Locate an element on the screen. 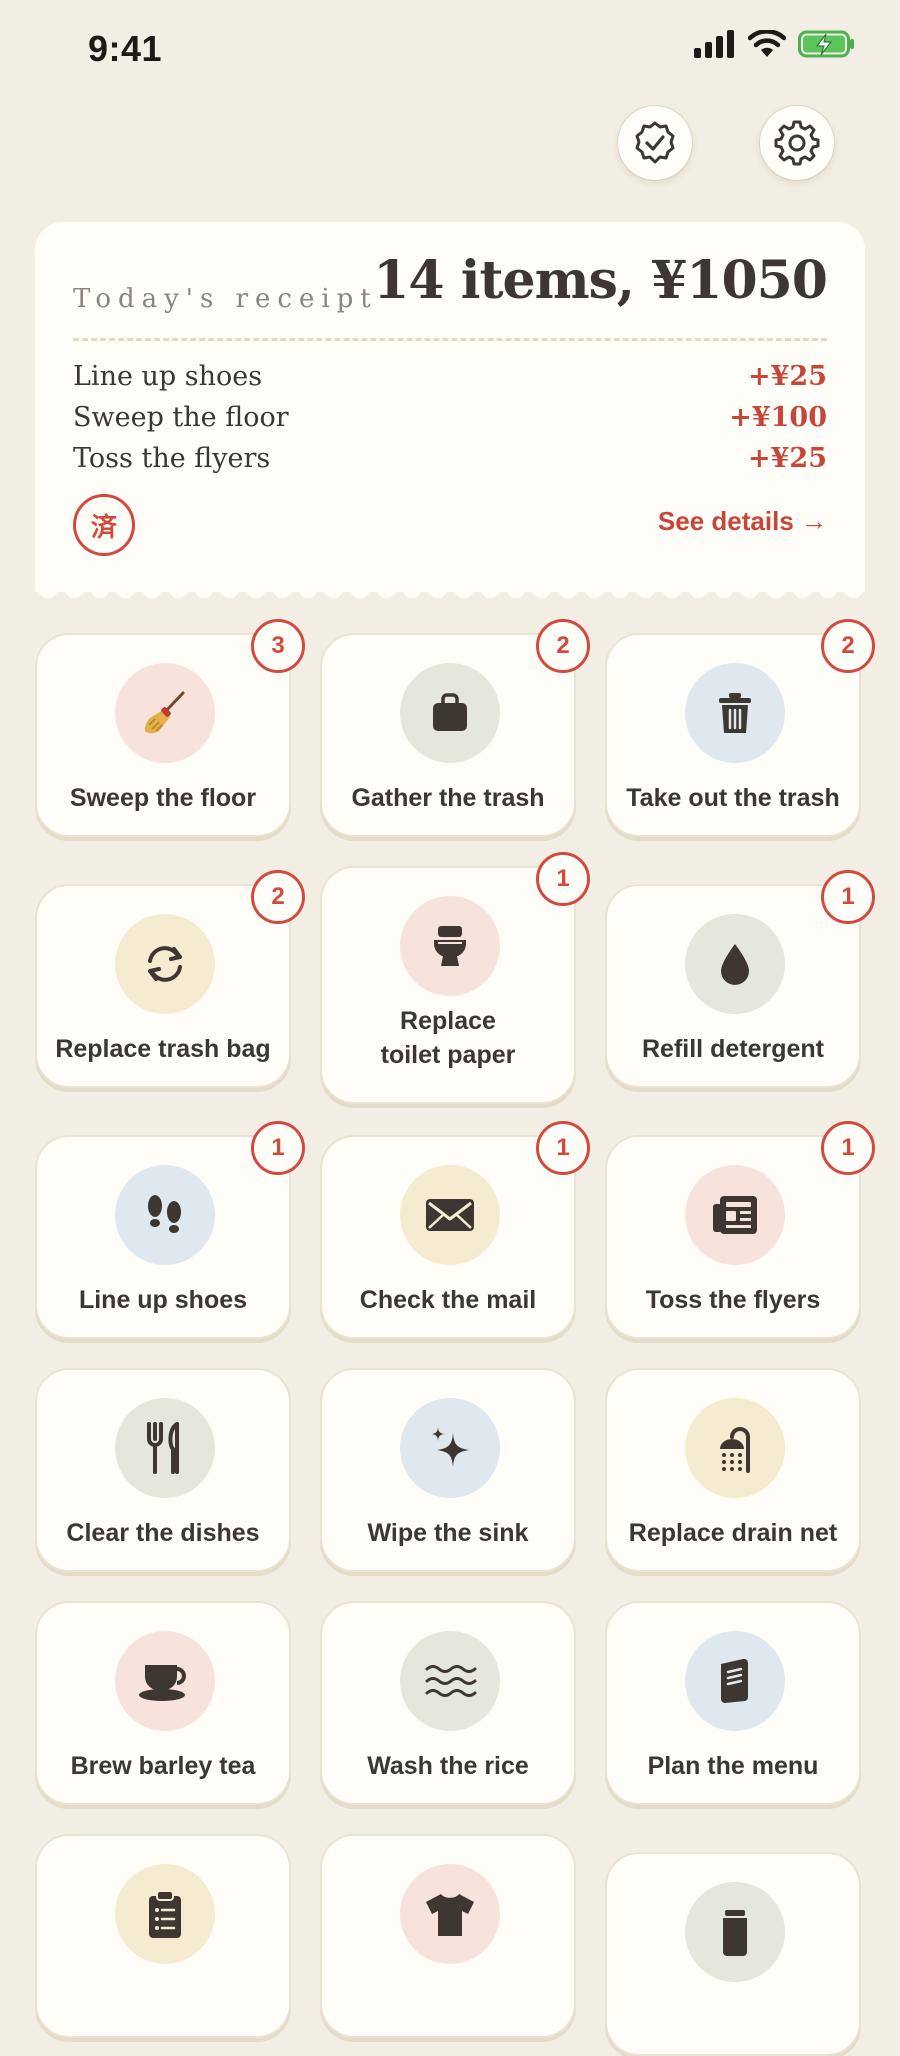 This screenshot has height=2056, width=900. shower-icon is located at coordinates (735, 1450).